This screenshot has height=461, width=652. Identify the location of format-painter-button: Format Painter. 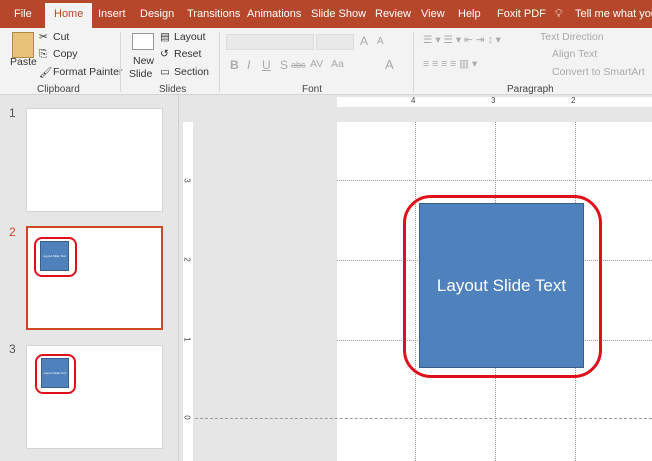
(87, 72).